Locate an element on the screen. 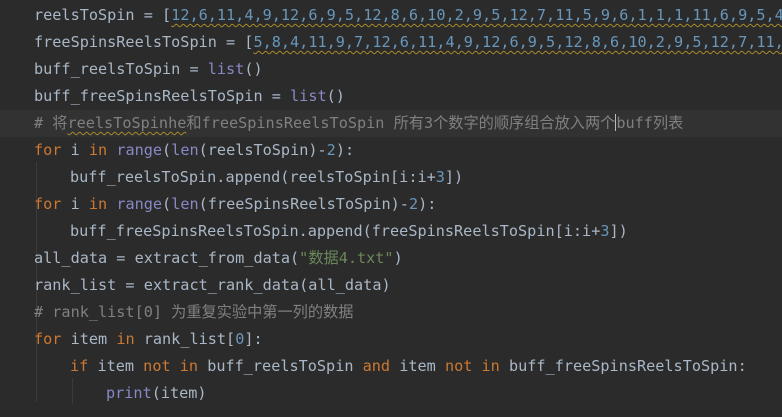 This screenshot has height=417, width=782. number-literal: 0 is located at coordinates (240, 339).